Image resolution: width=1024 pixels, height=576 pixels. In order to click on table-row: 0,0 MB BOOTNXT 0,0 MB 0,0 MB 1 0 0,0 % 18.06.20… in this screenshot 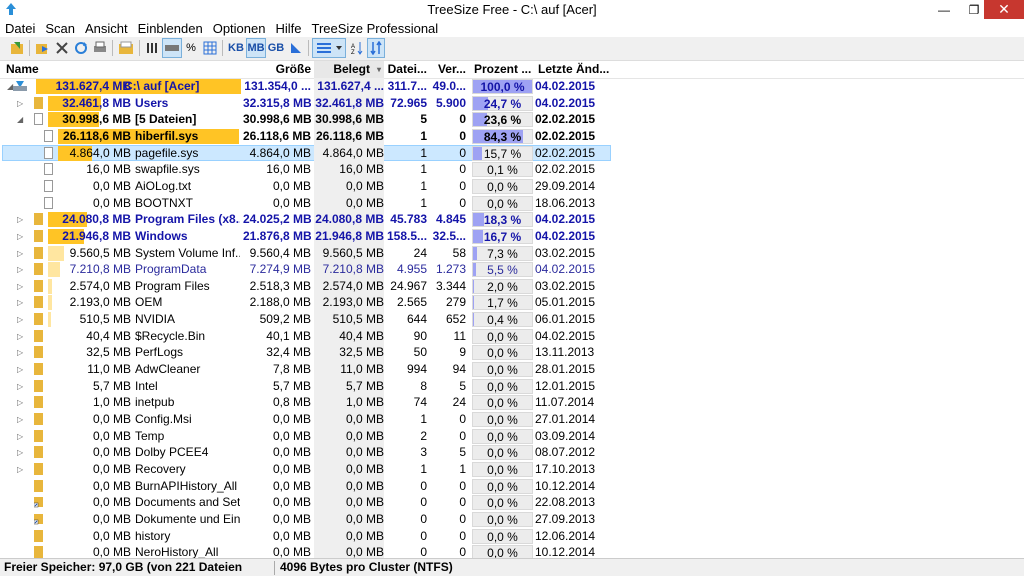, I will do `click(512, 203)`.